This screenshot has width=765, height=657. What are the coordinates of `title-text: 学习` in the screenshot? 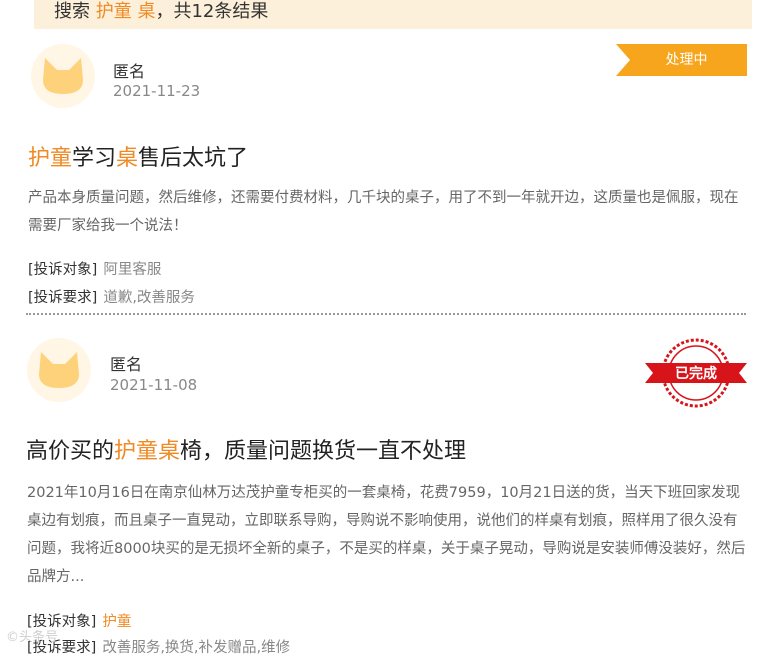 It's located at (94, 158).